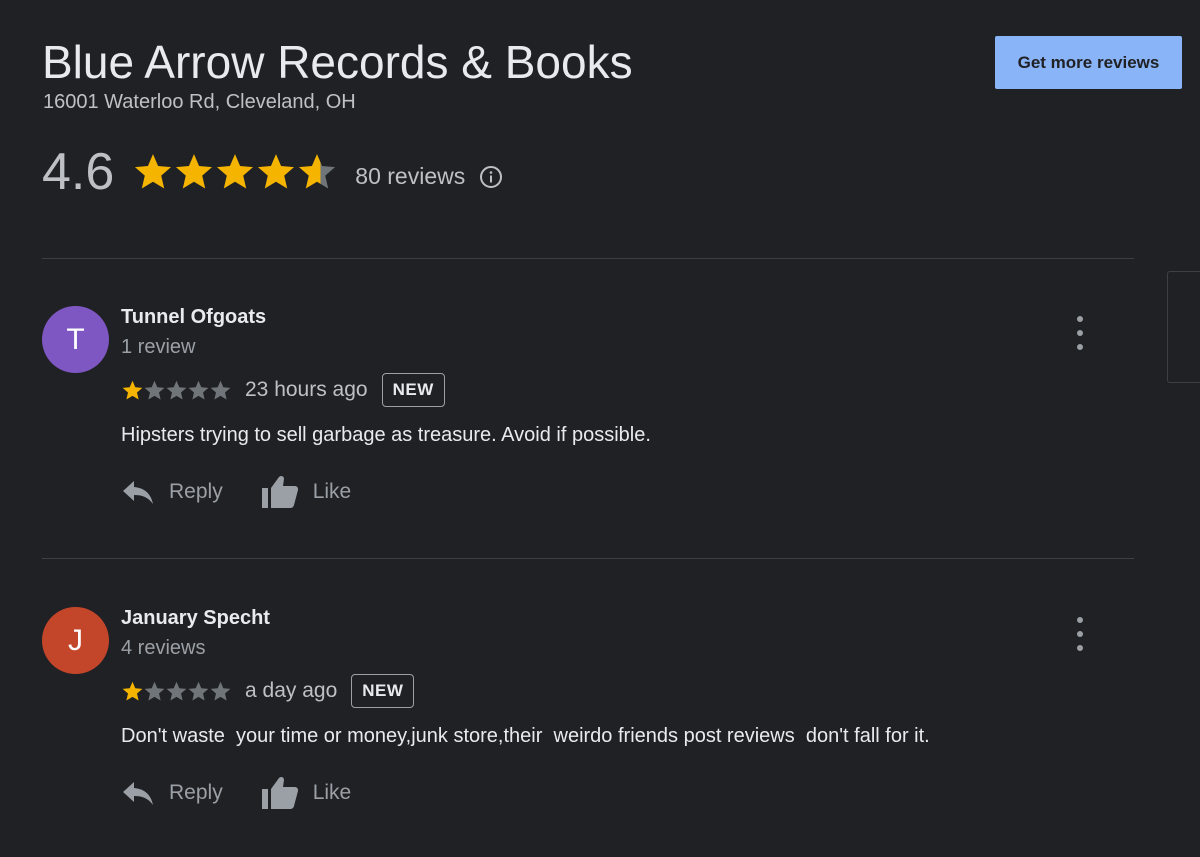 The height and width of the screenshot is (857, 1200). What do you see at coordinates (491, 177) in the screenshot?
I see `info-icon` at bounding box center [491, 177].